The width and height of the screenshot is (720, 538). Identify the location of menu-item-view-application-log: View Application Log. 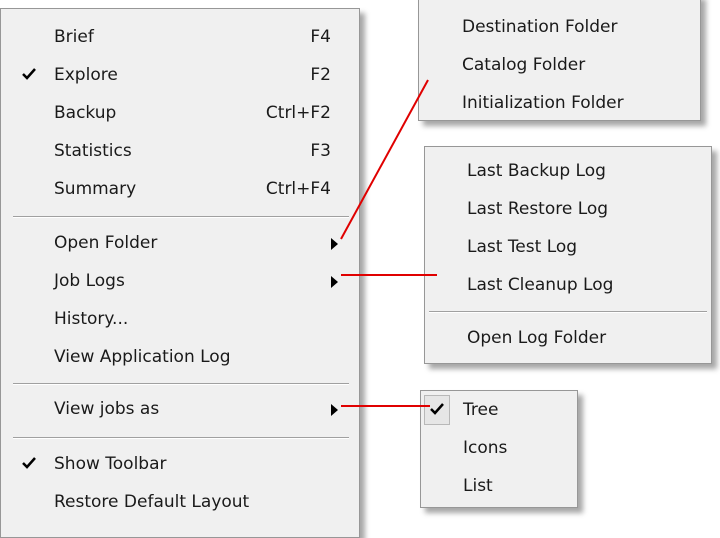
(180, 358).